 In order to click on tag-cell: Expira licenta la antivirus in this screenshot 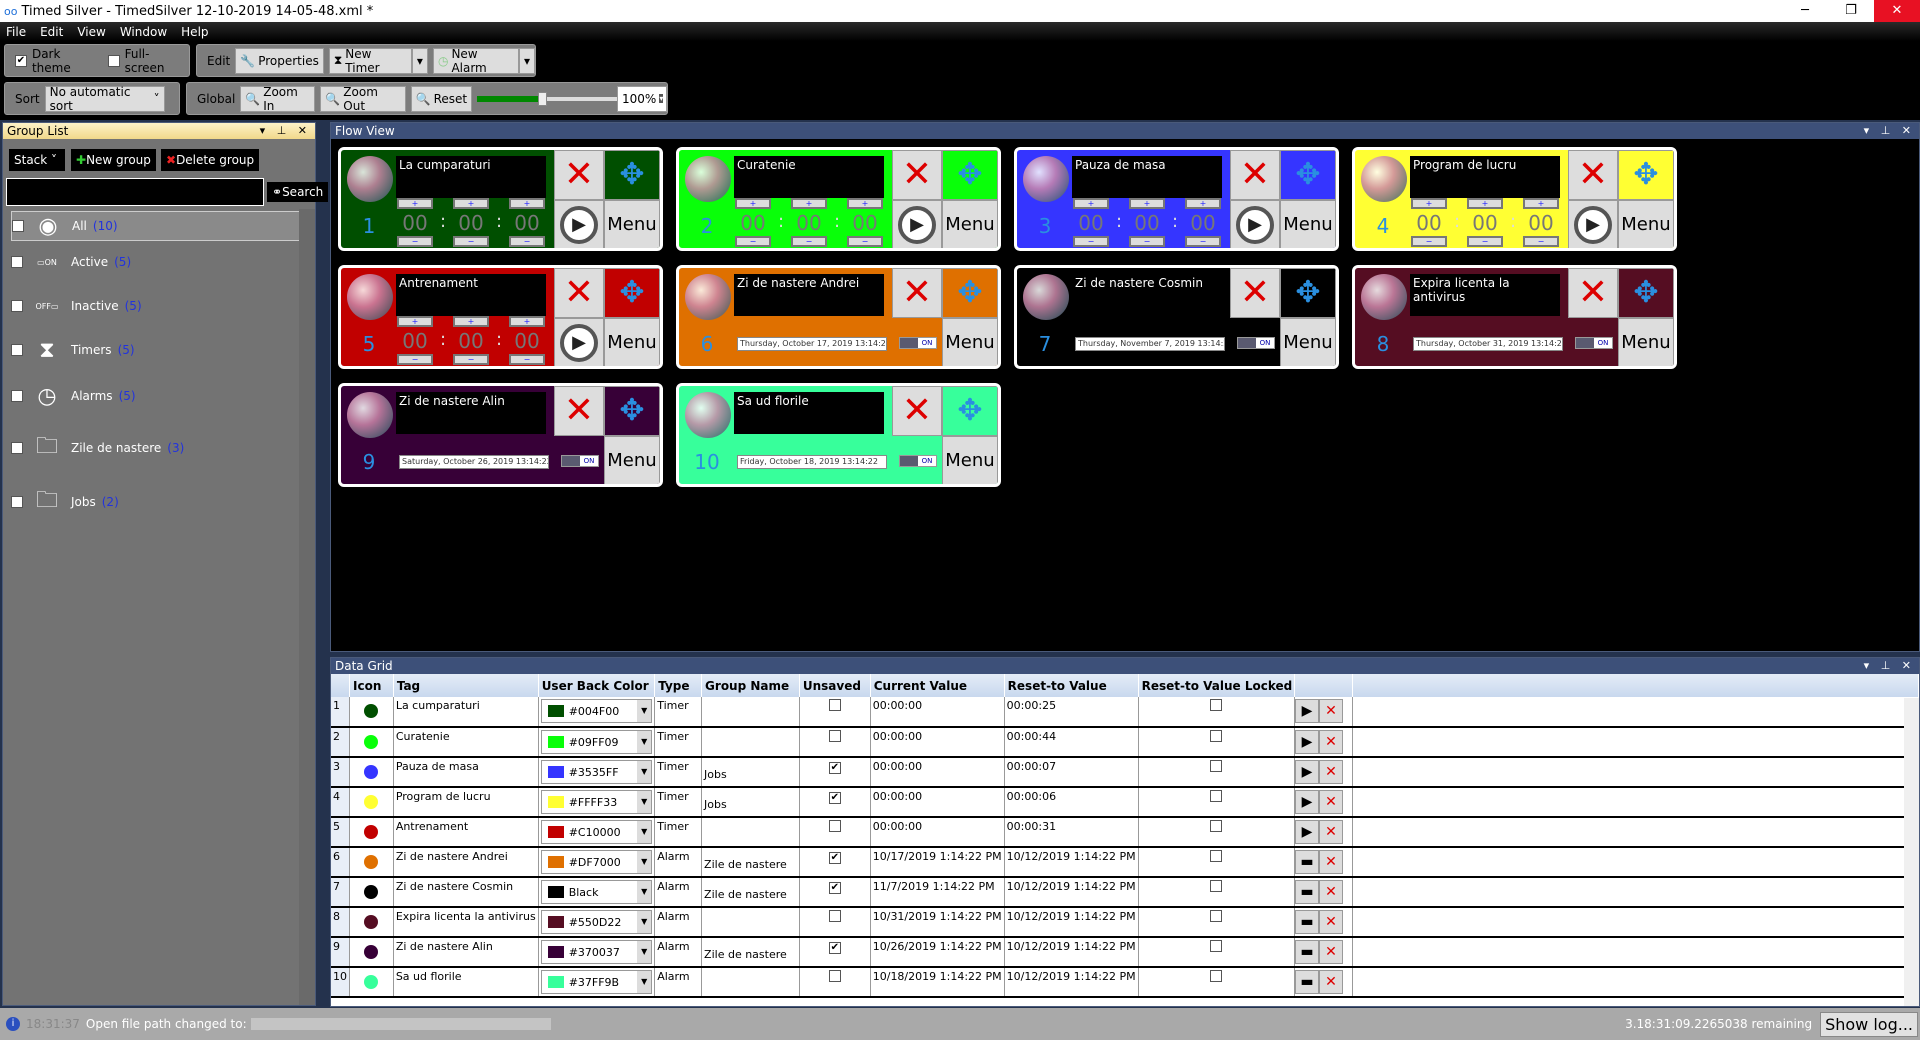, I will do `click(466, 922)`.